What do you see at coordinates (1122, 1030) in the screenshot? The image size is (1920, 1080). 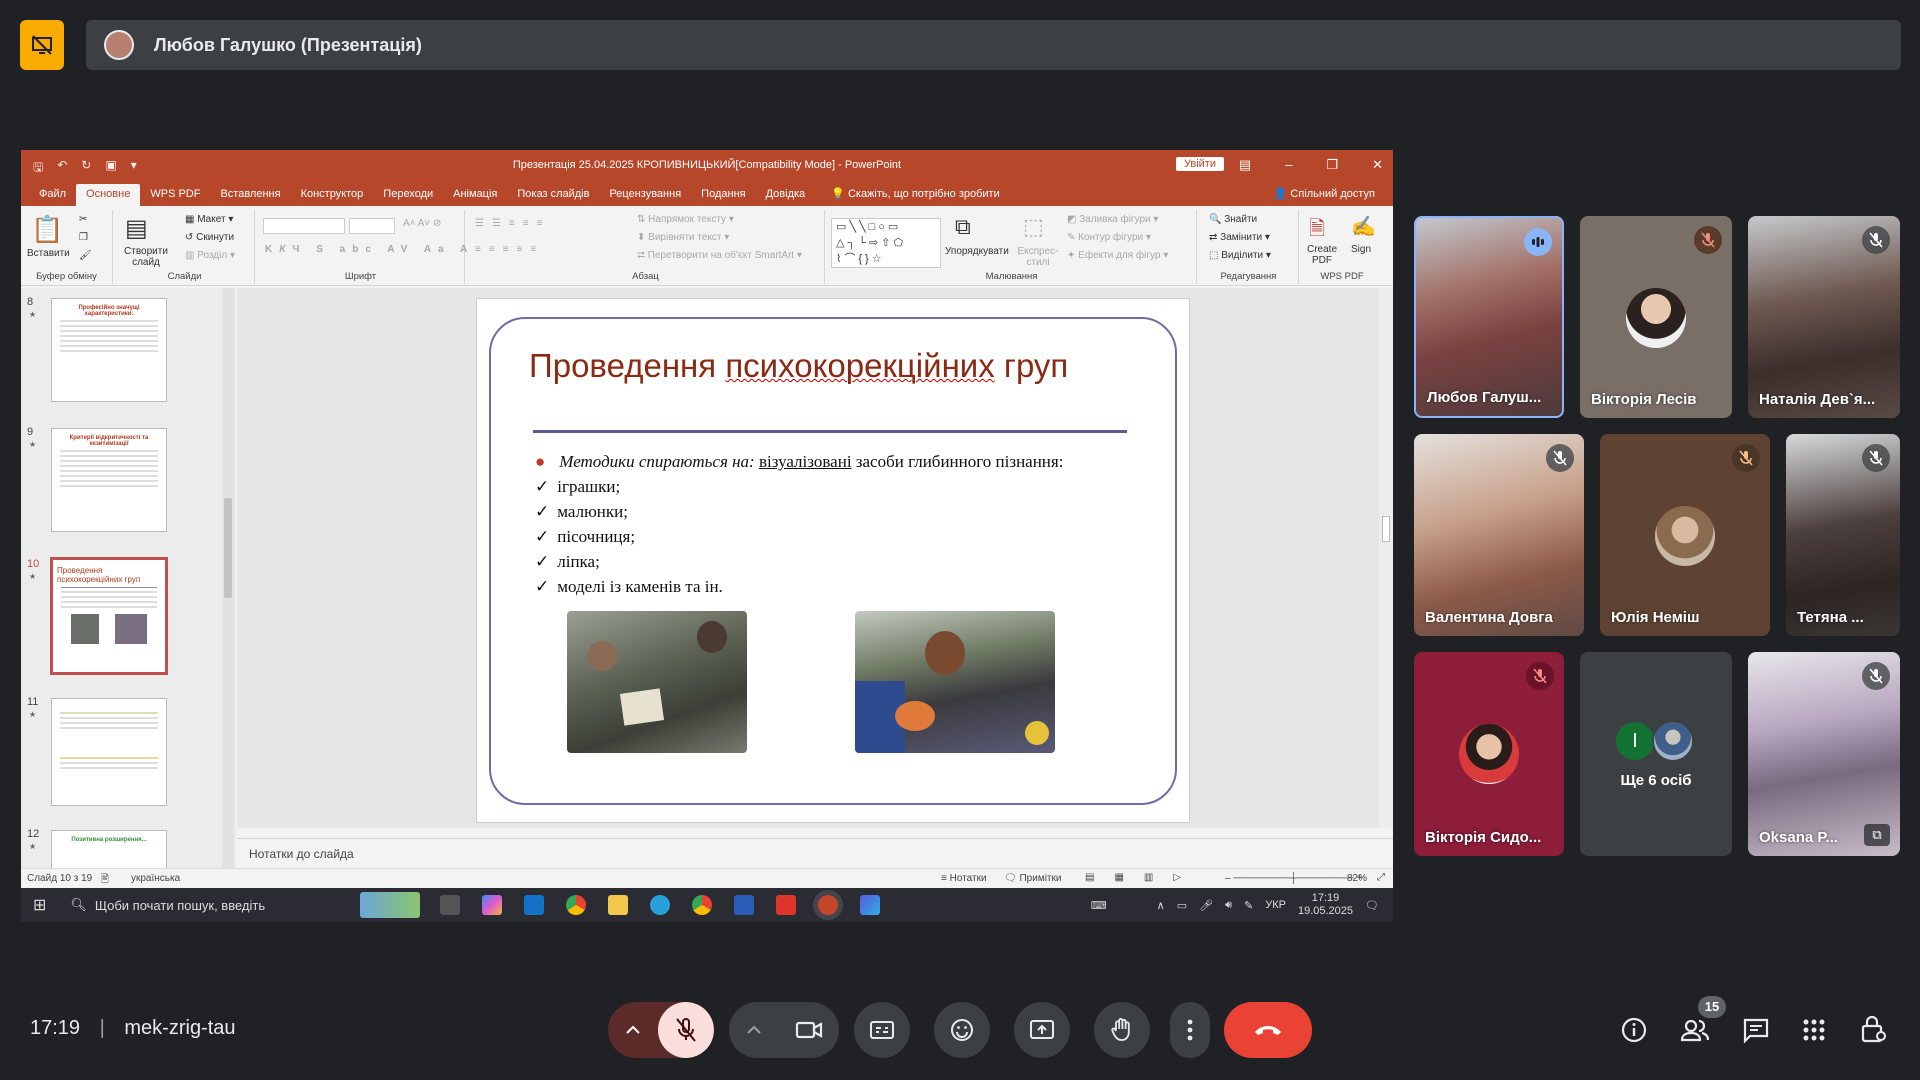 I see `raise-hand-button` at bounding box center [1122, 1030].